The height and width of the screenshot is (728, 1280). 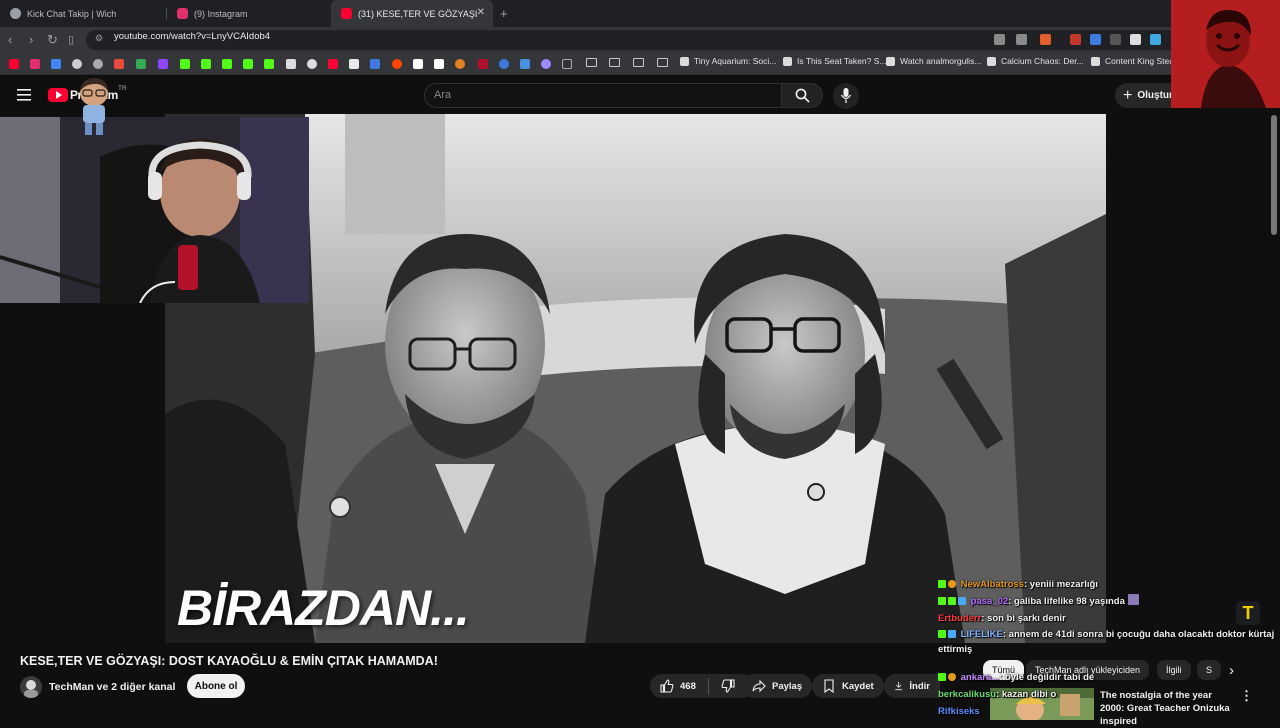 What do you see at coordinates (999, 39) in the screenshot?
I see `cast-icon` at bounding box center [999, 39].